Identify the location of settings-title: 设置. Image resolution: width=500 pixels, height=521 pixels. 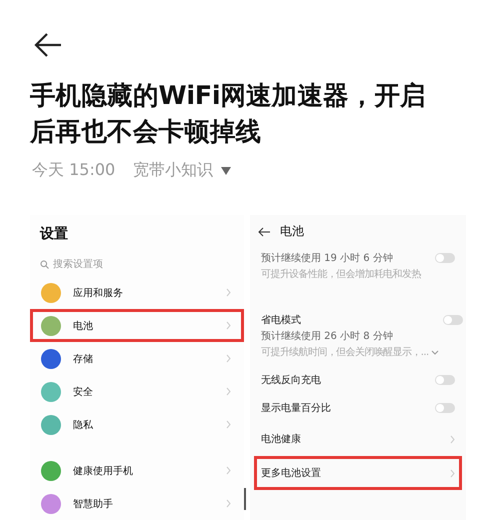
(53, 234).